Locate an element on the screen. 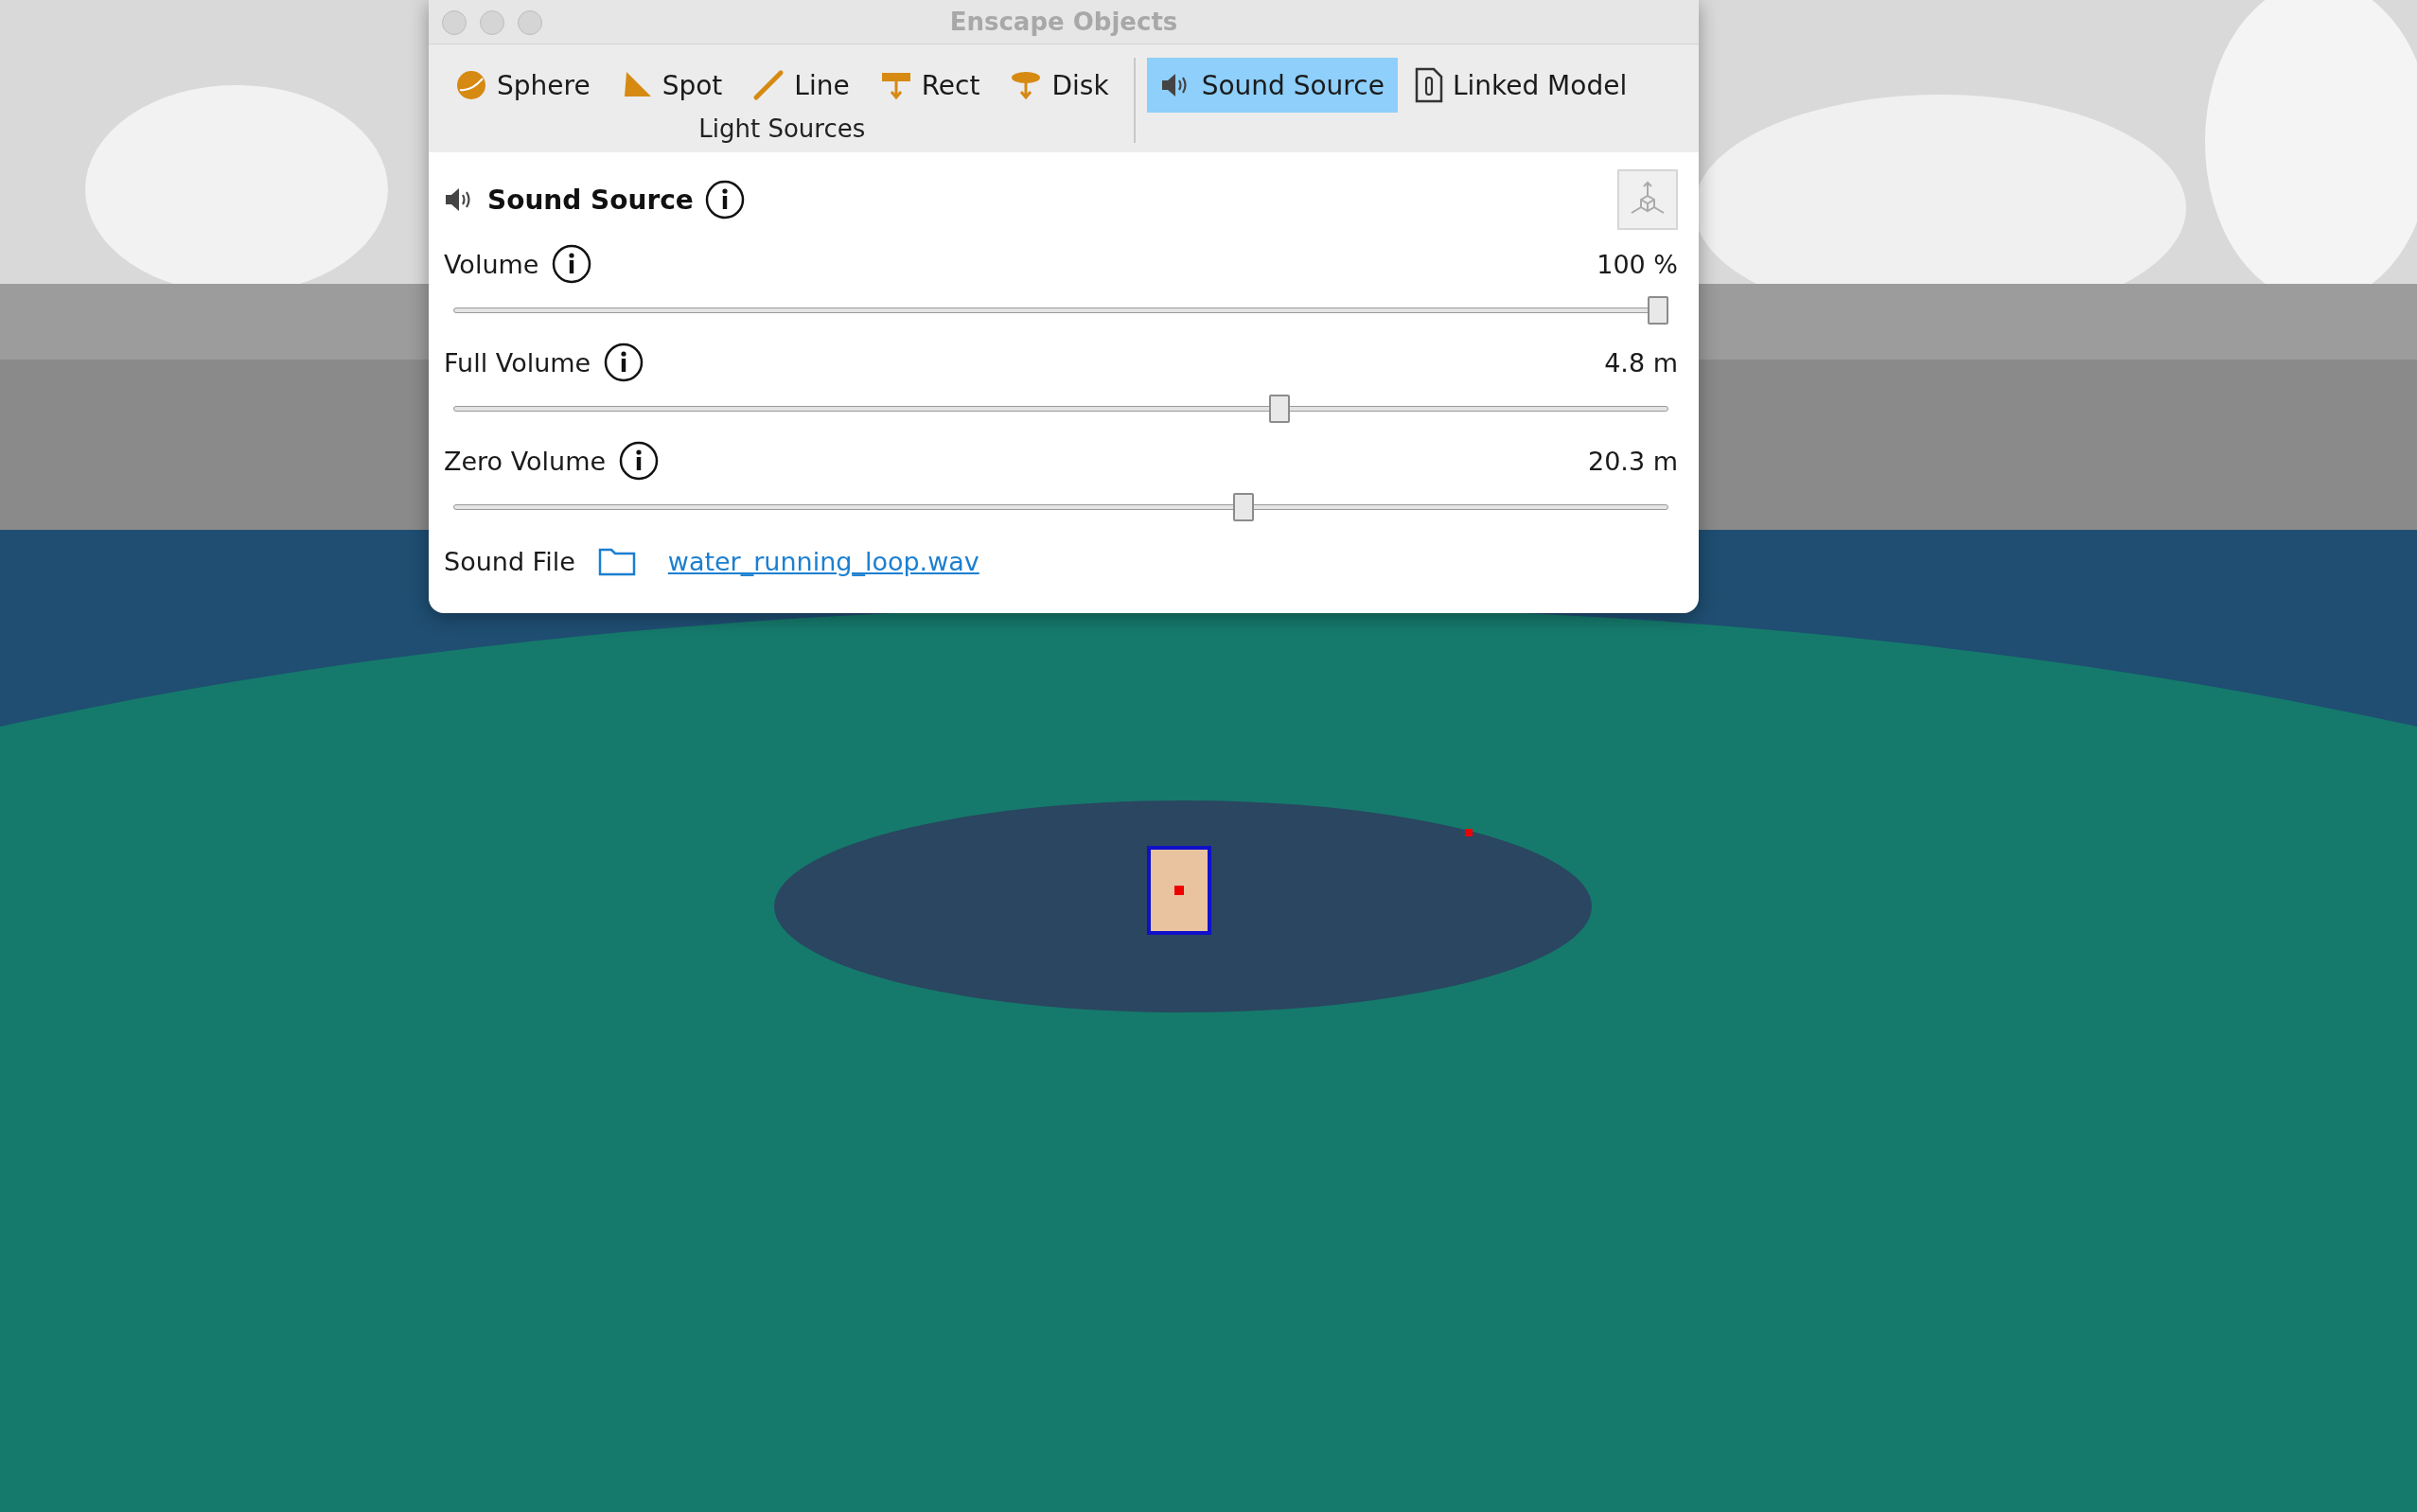 The width and height of the screenshot is (2417, 1512). slider-label: Zero Volume is located at coordinates (525, 461).